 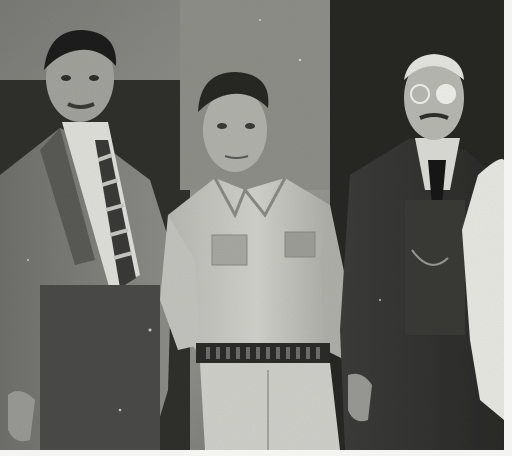 I want to click on right-man-vest, so click(x=435, y=267).